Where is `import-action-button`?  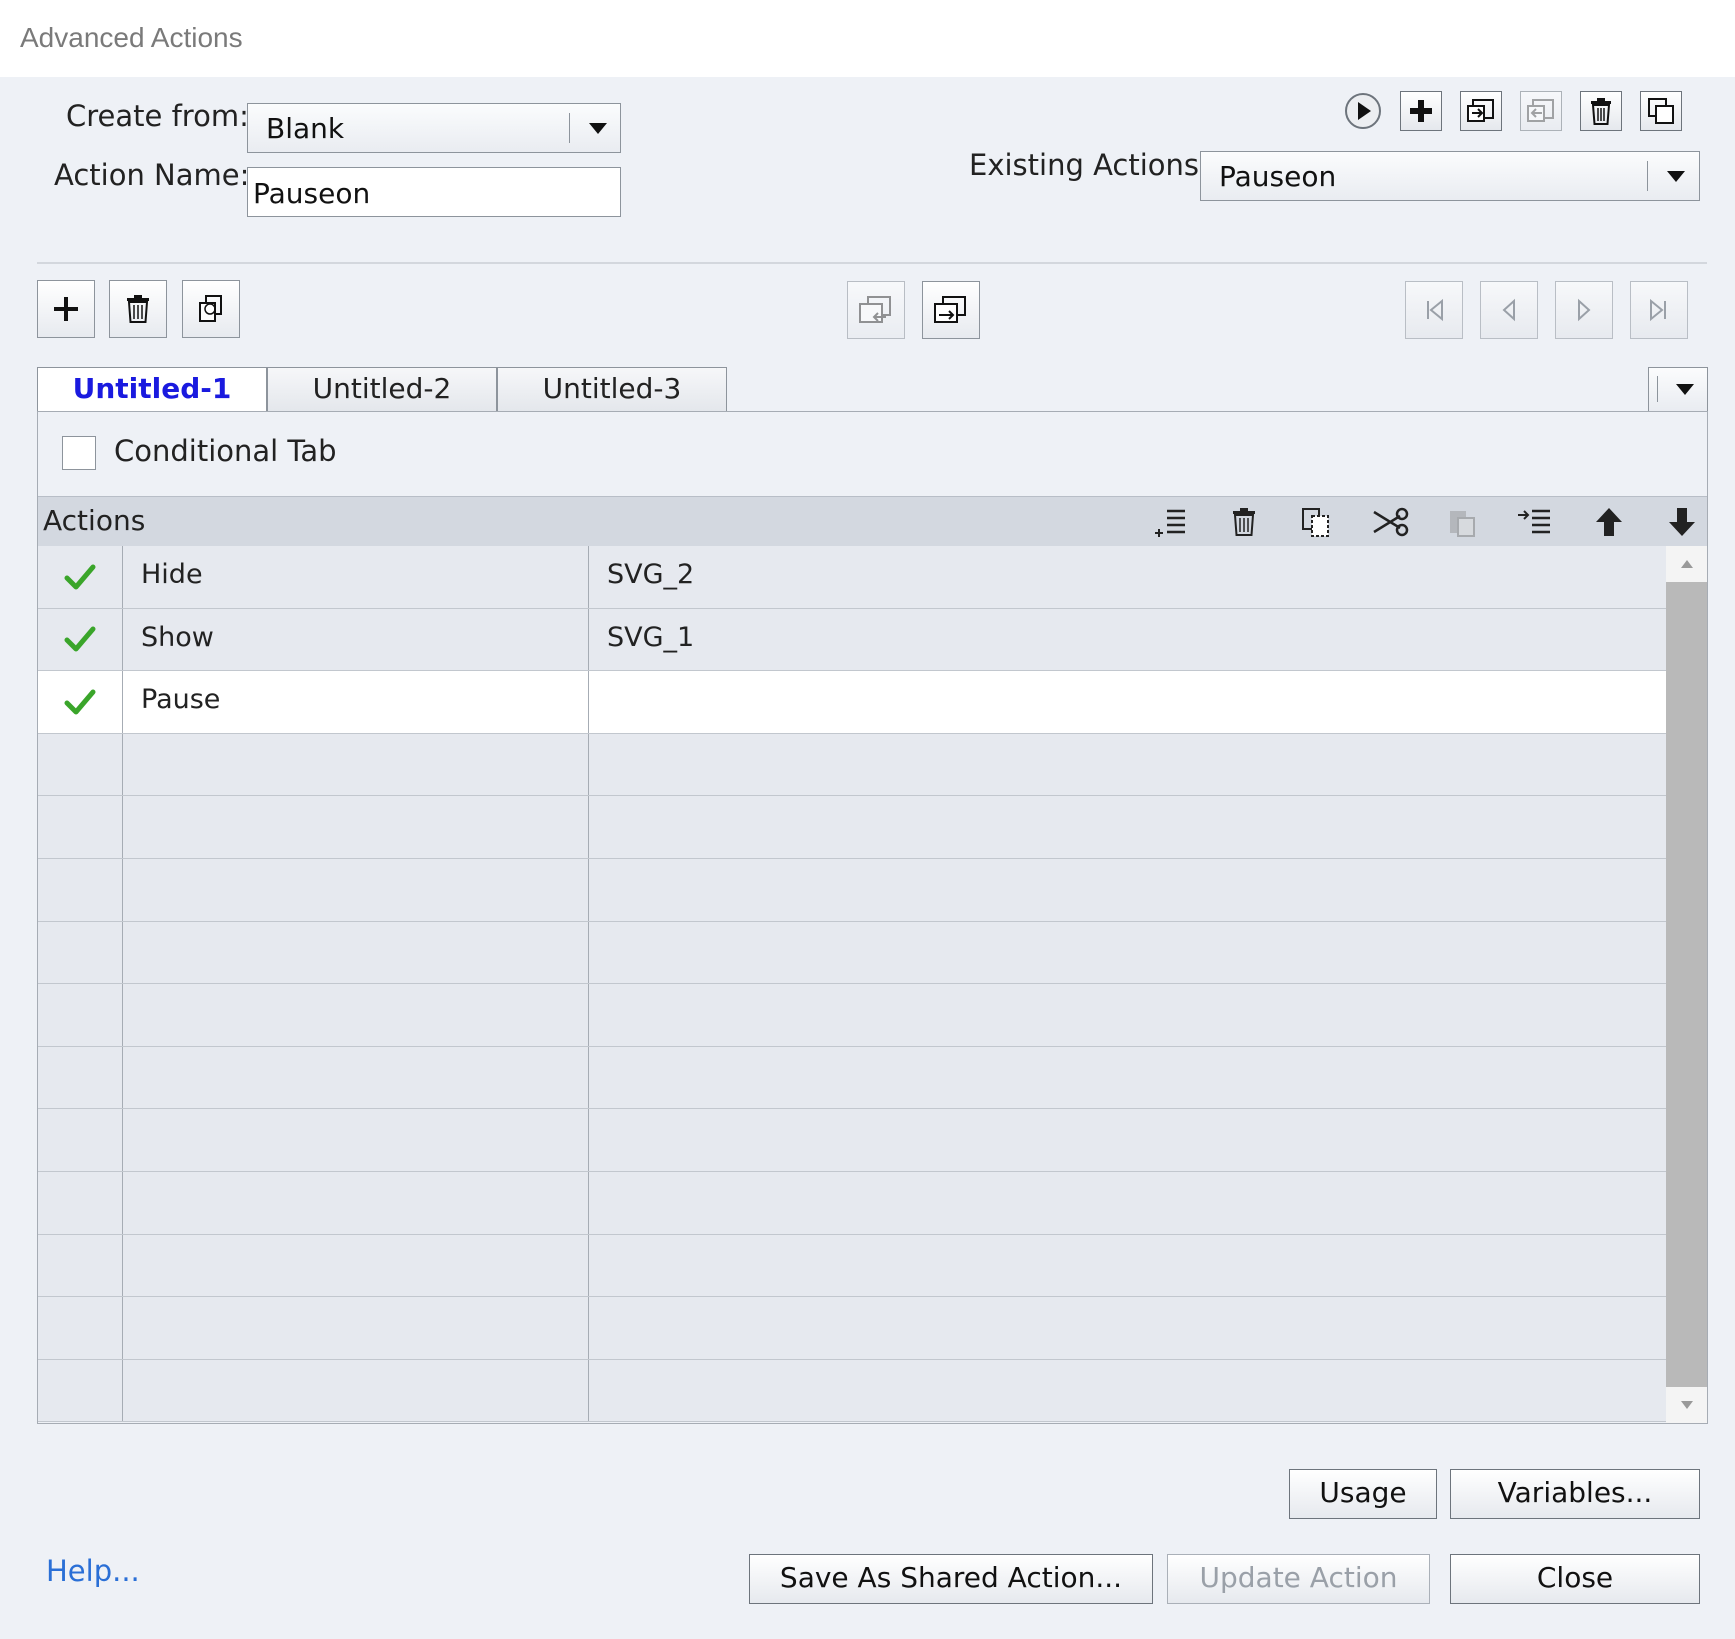
import-action-button is located at coordinates (1481, 111).